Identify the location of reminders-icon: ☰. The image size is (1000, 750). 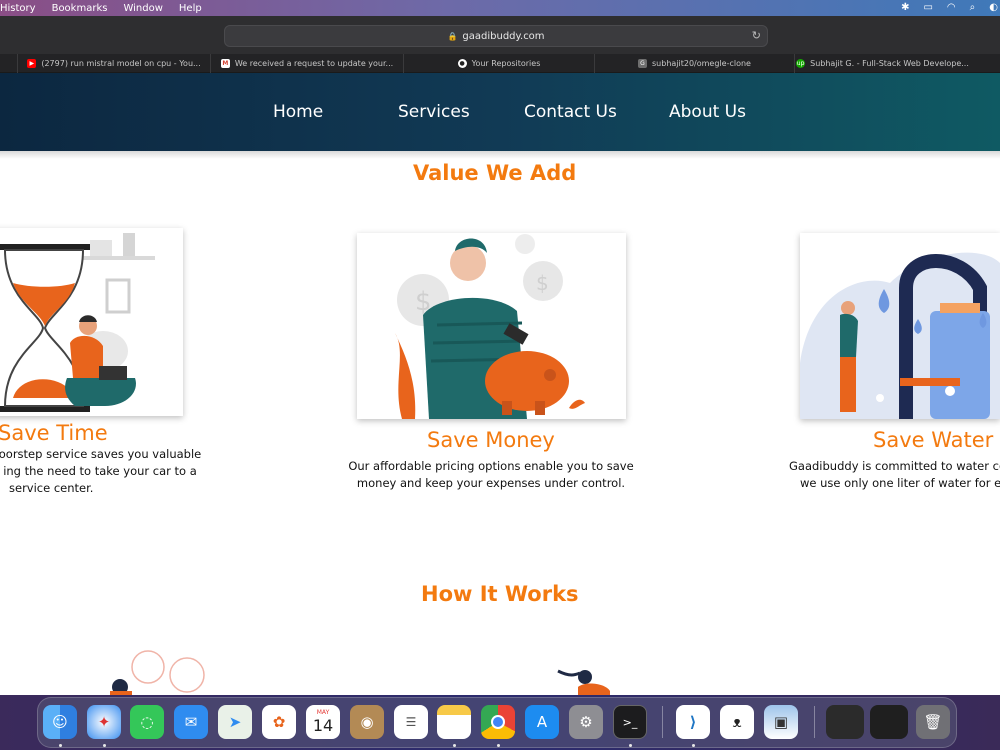
(411, 722).